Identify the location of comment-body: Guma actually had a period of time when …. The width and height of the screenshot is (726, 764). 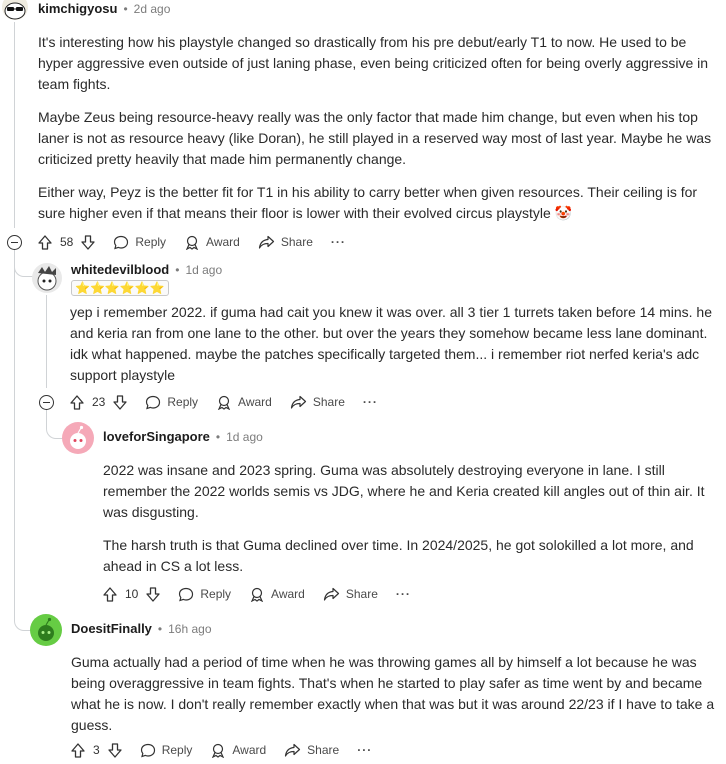
(396, 694).